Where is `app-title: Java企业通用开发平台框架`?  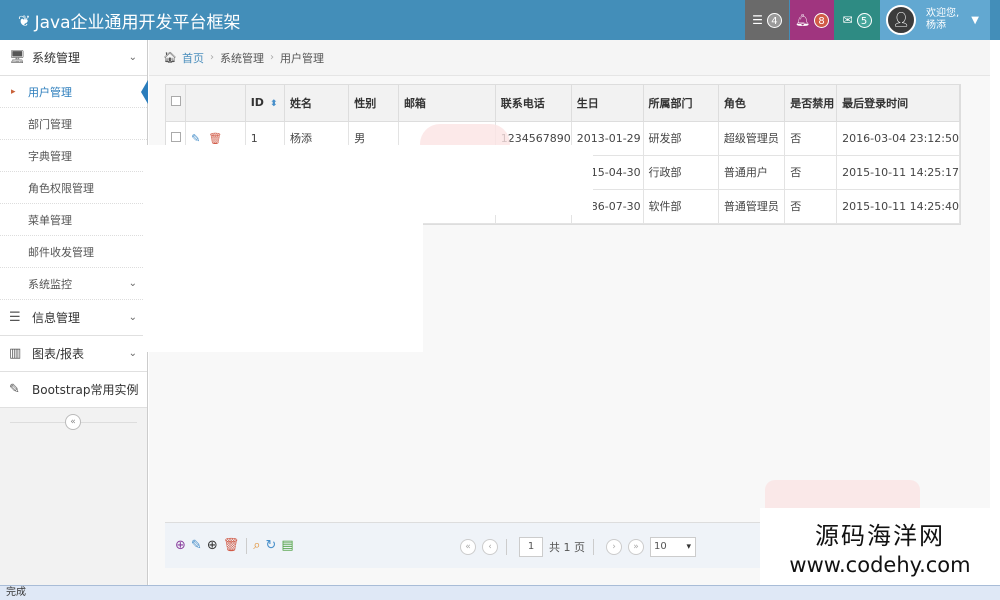 app-title: Java企业通用开发平台框架 is located at coordinates (137, 23).